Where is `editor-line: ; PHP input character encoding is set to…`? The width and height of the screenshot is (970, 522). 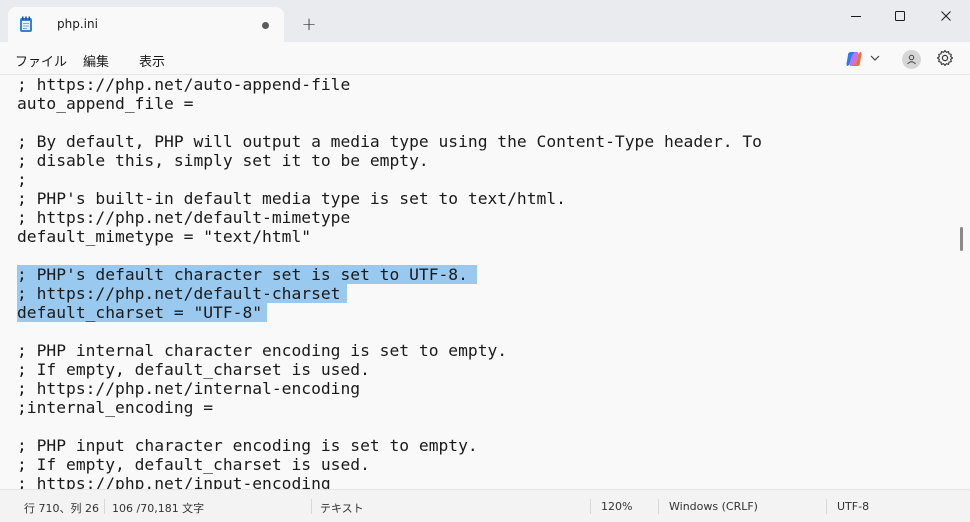
editor-line: ; PHP input character encoding is set to… is located at coordinates (247, 445).